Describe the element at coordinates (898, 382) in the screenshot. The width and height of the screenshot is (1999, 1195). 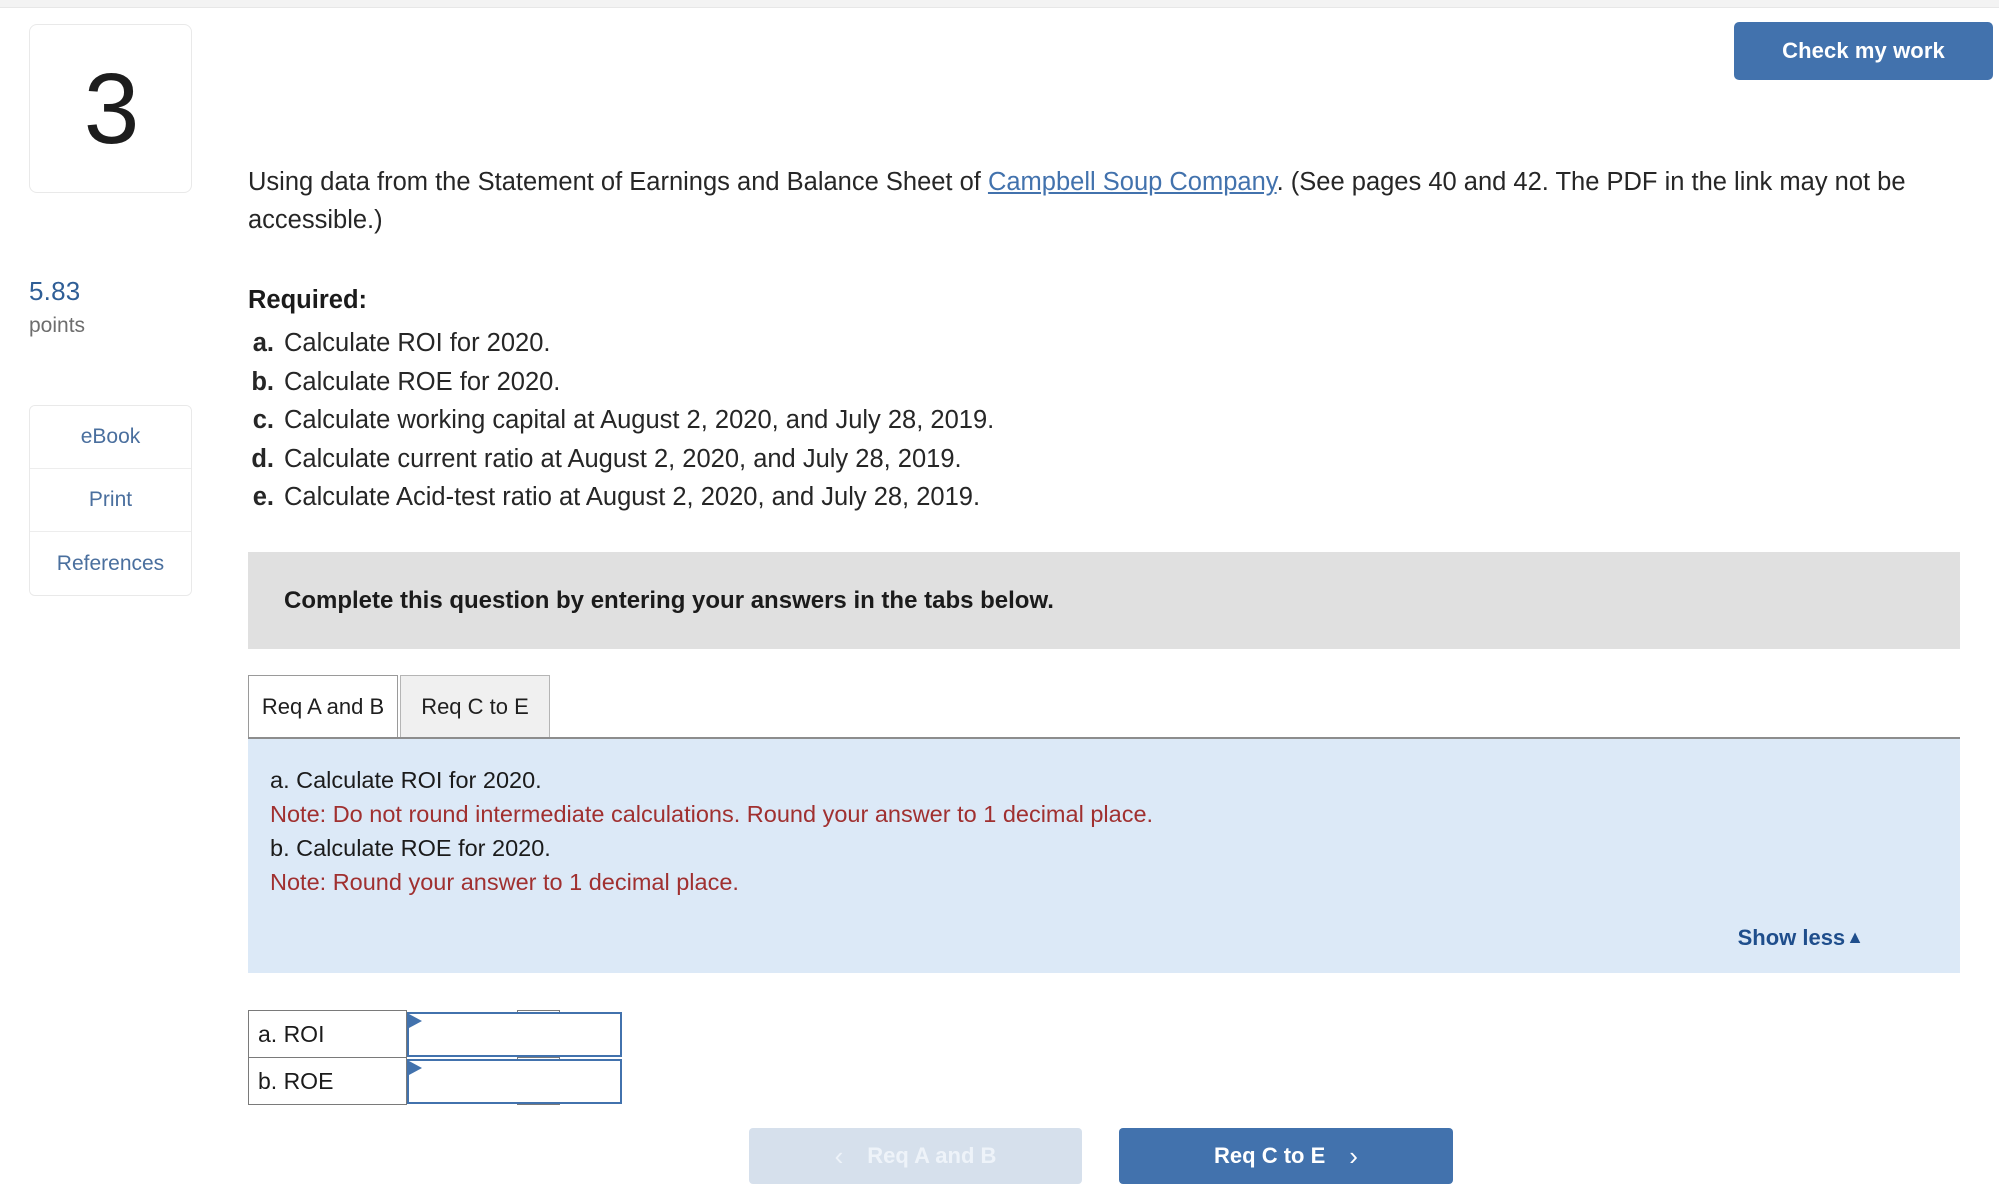
I see `required-item-b: b. Calculate ROE for 2020.` at that location.